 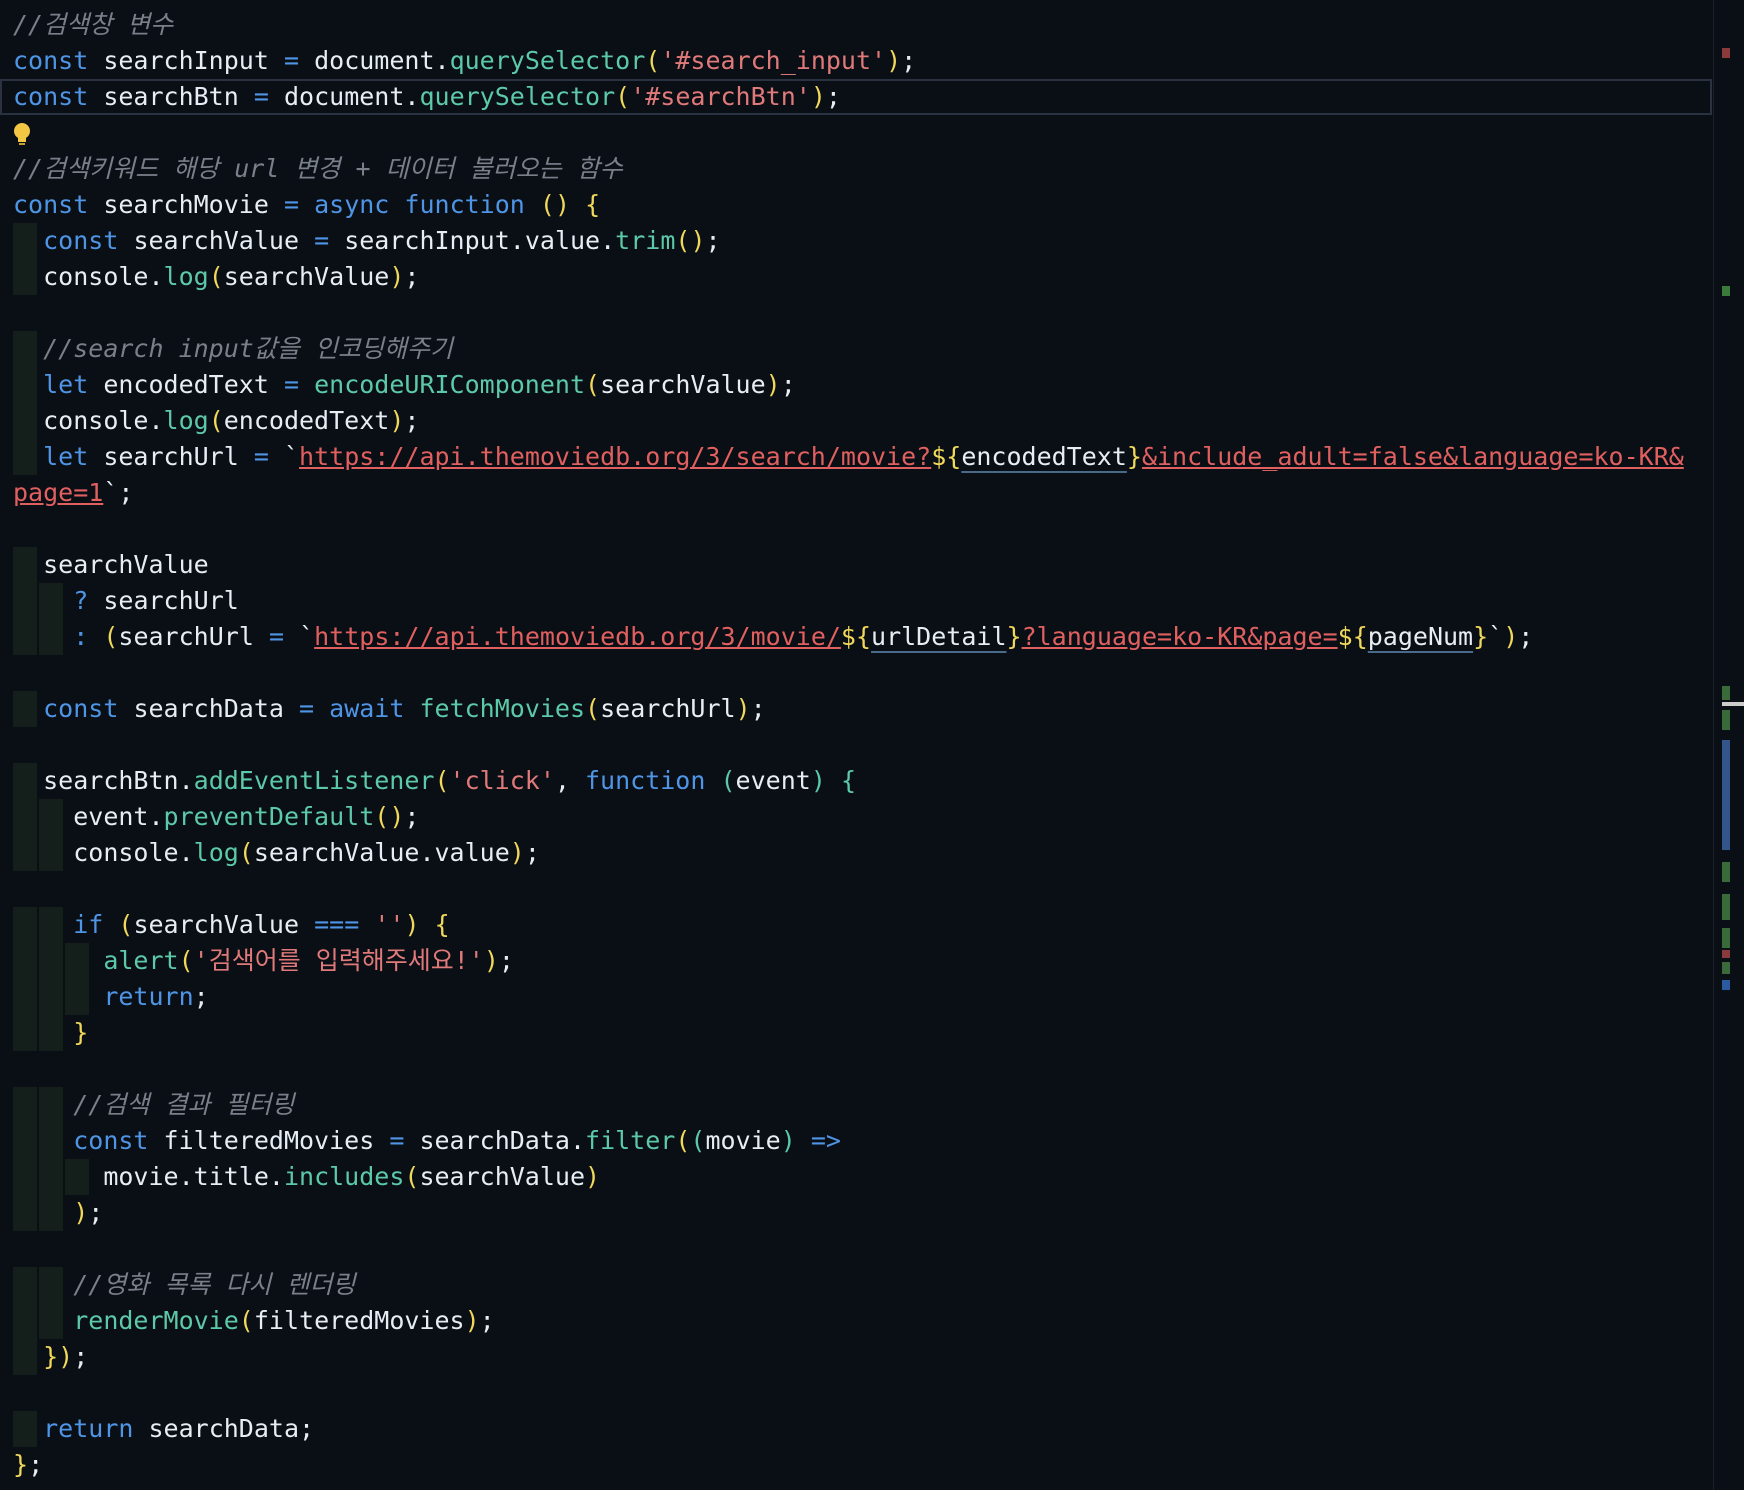 I want to click on code-text: //검색창 변수, so click(x=93, y=24).